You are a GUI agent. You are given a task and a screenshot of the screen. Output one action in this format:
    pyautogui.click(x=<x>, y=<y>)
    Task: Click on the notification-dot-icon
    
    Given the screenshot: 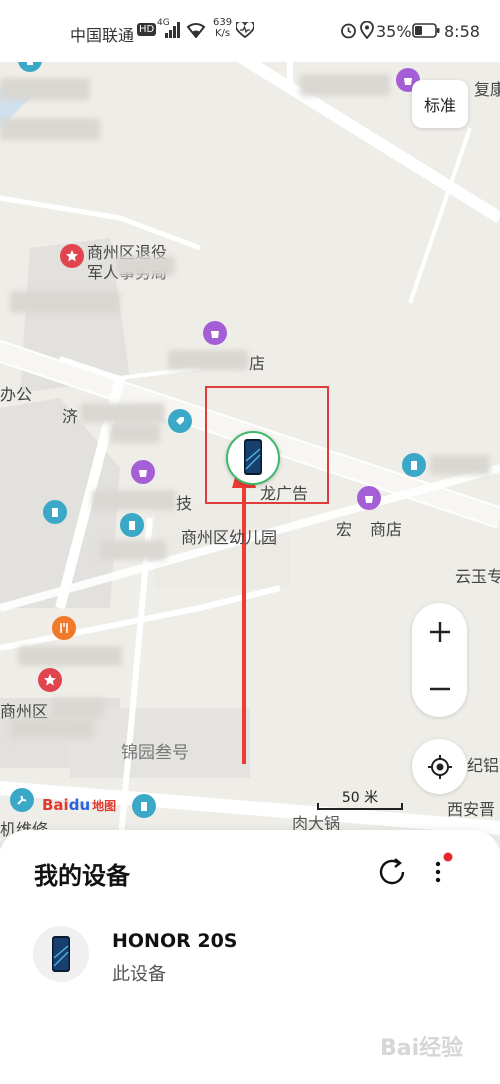 What is the action you would take?
    pyautogui.click(x=448, y=857)
    